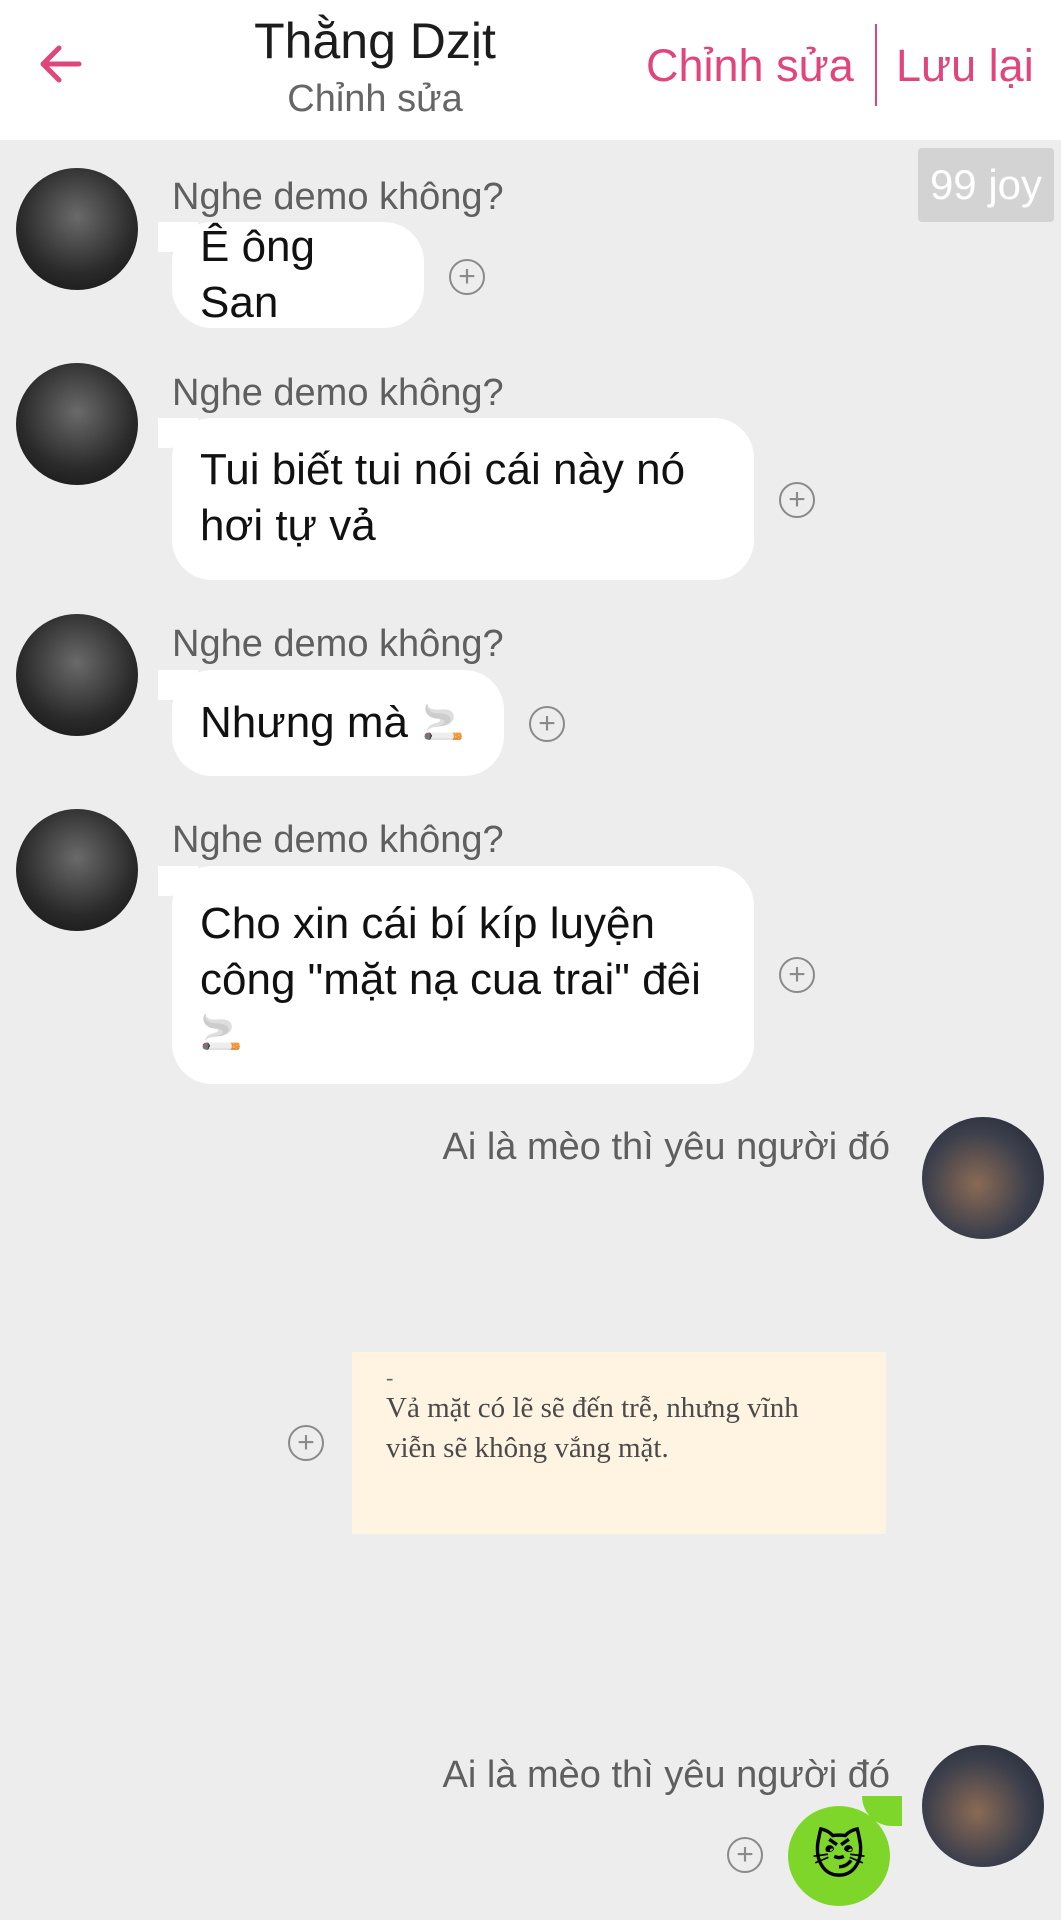 This screenshot has width=1061, height=1920. I want to click on title-block: Thằng Dzịt Chỉnh sửa, so click(375, 66).